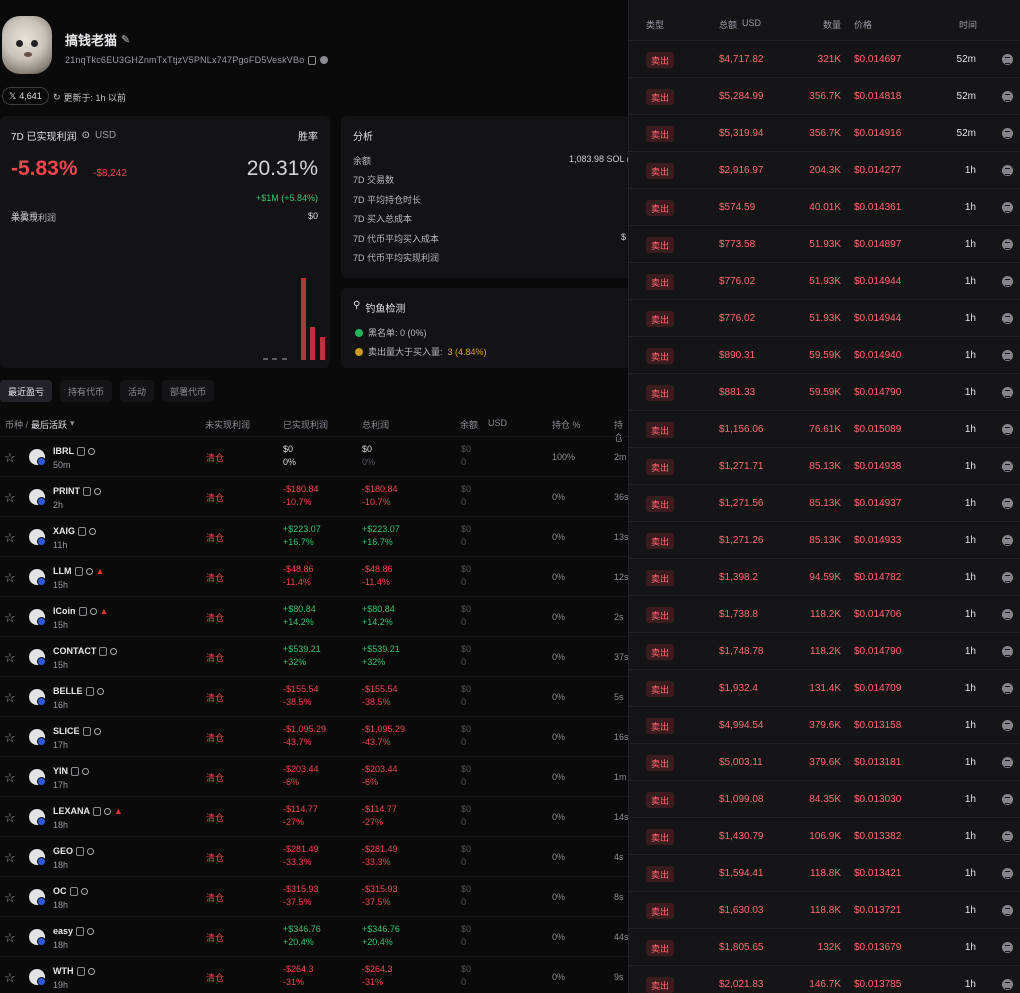  What do you see at coordinates (62, 571) in the screenshot?
I see `token-symbol: LLM` at bounding box center [62, 571].